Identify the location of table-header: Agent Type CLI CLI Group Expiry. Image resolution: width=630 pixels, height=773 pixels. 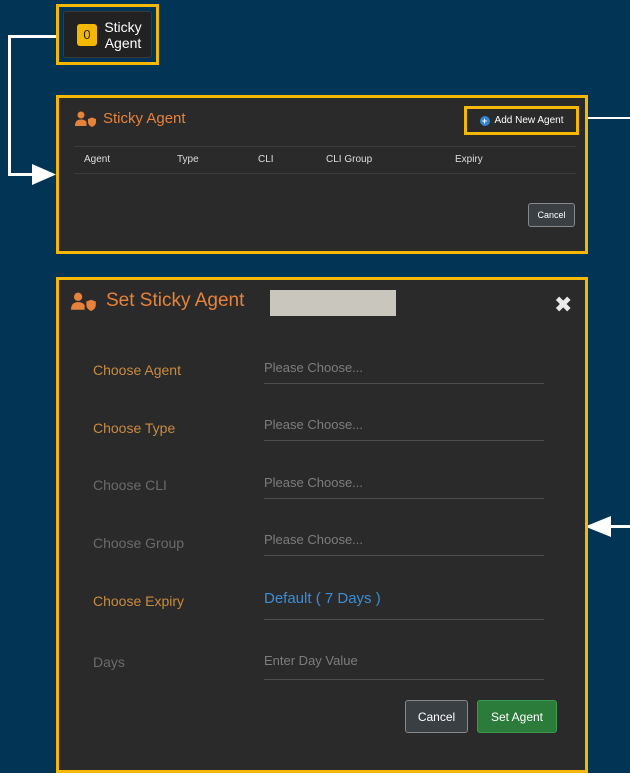
(325, 160).